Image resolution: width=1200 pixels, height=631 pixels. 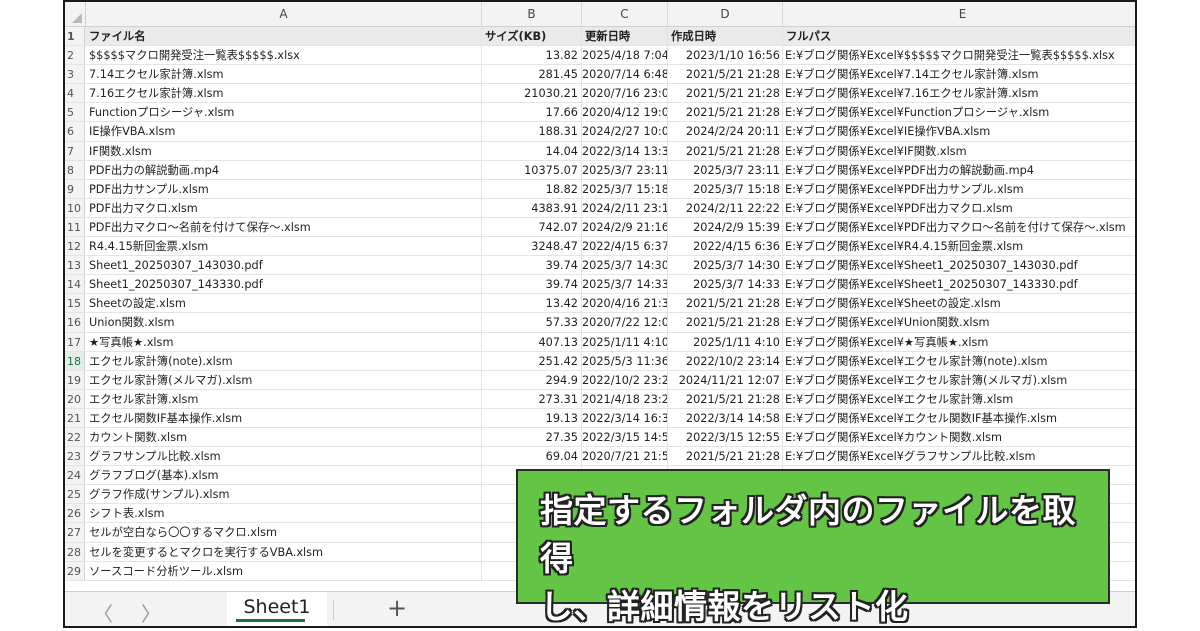 I want to click on cell-filename: PDF出力サンプル.xlsm, so click(x=284, y=188).